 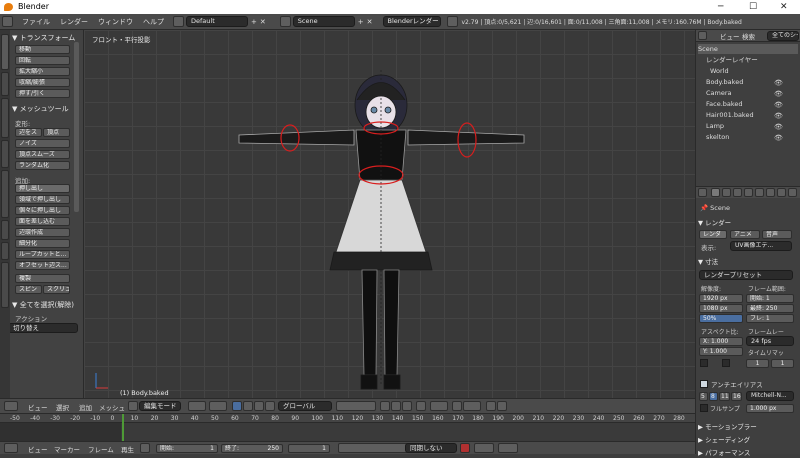 I want to click on viewport-shading-icon, so click(x=197, y=406).